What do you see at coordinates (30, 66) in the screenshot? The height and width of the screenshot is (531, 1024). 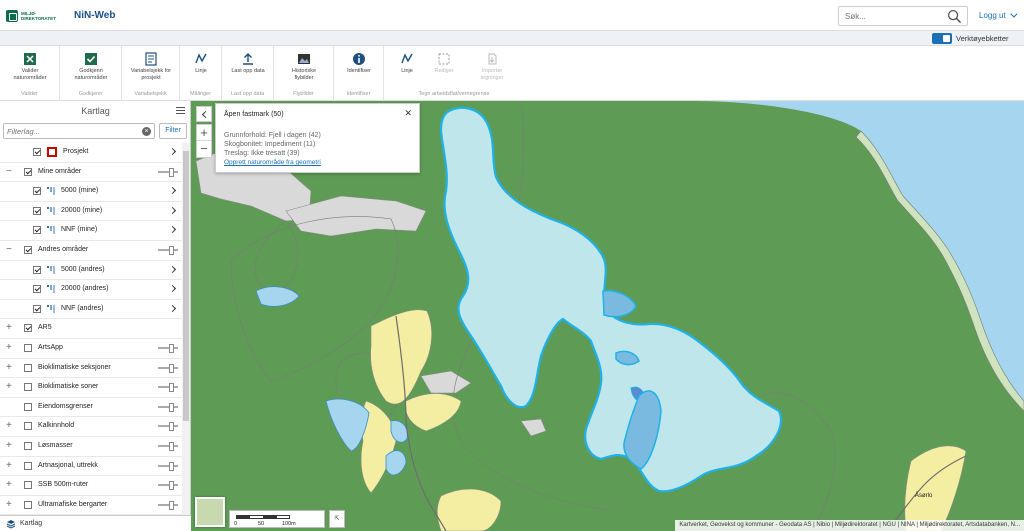 I see `validate-button: Valider naturområder` at bounding box center [30, 66].